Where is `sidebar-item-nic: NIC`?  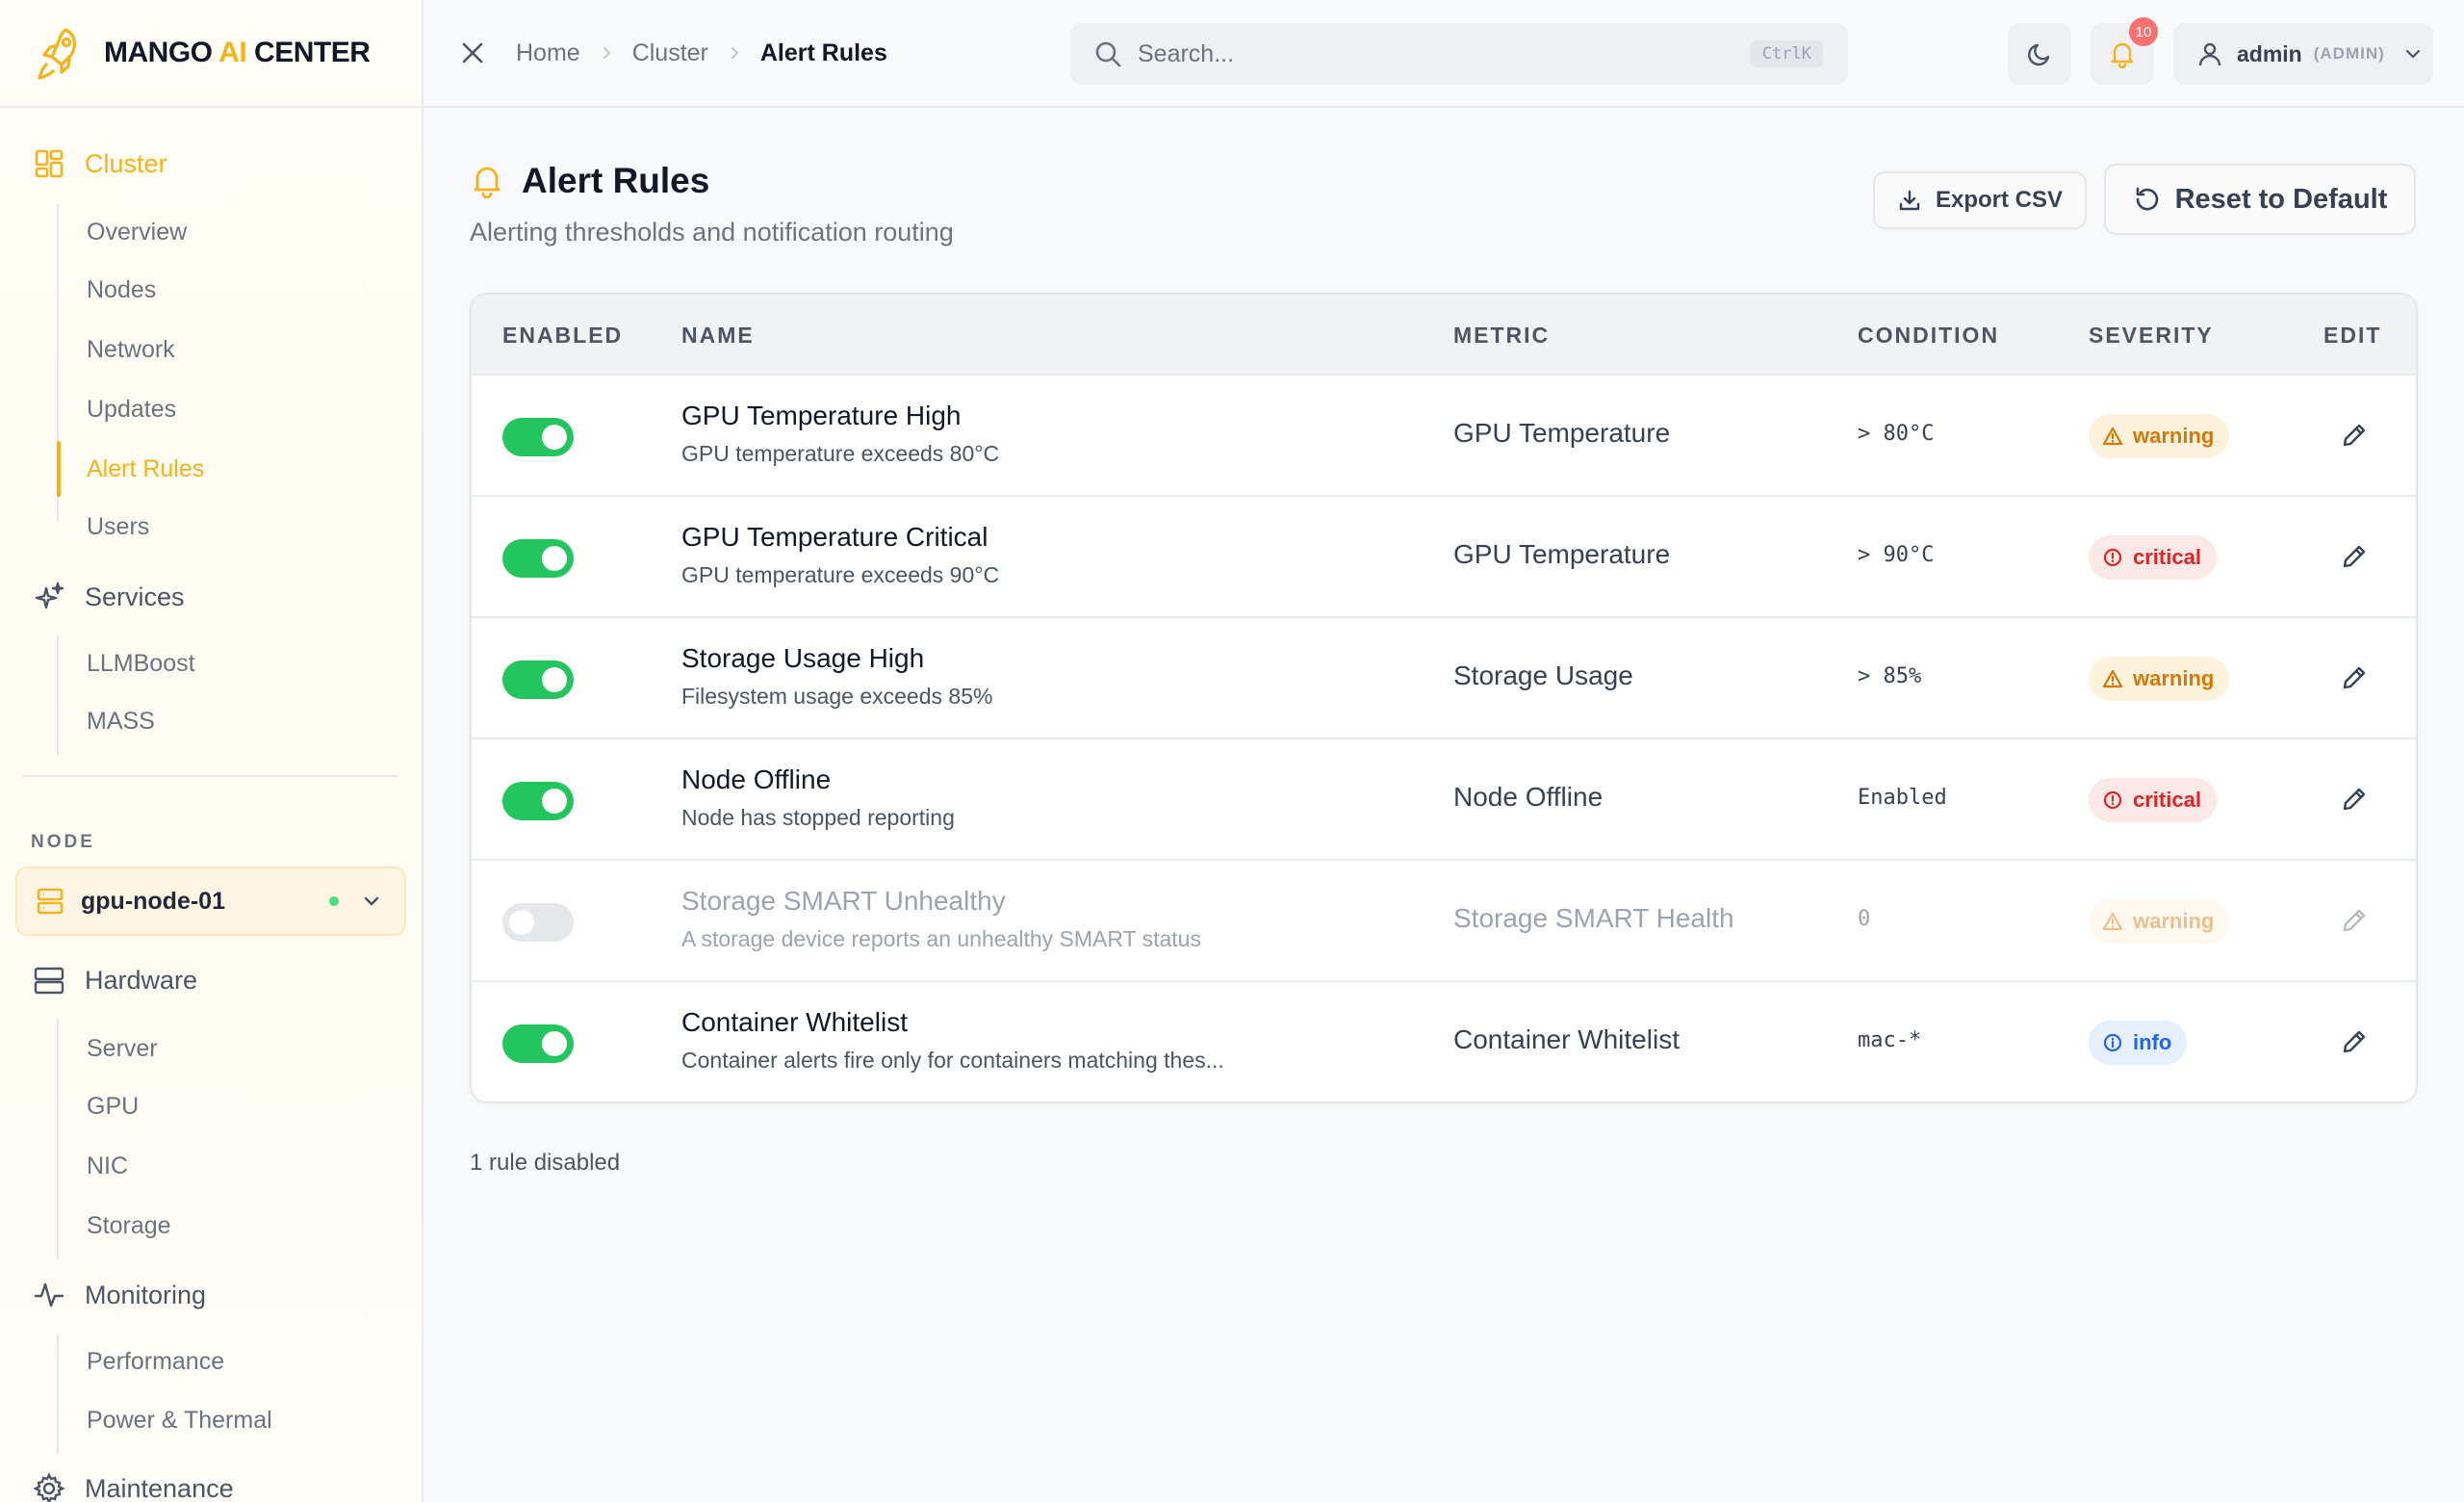
sidebar-item-nic: NIC is located at coordinates (107, 1166).